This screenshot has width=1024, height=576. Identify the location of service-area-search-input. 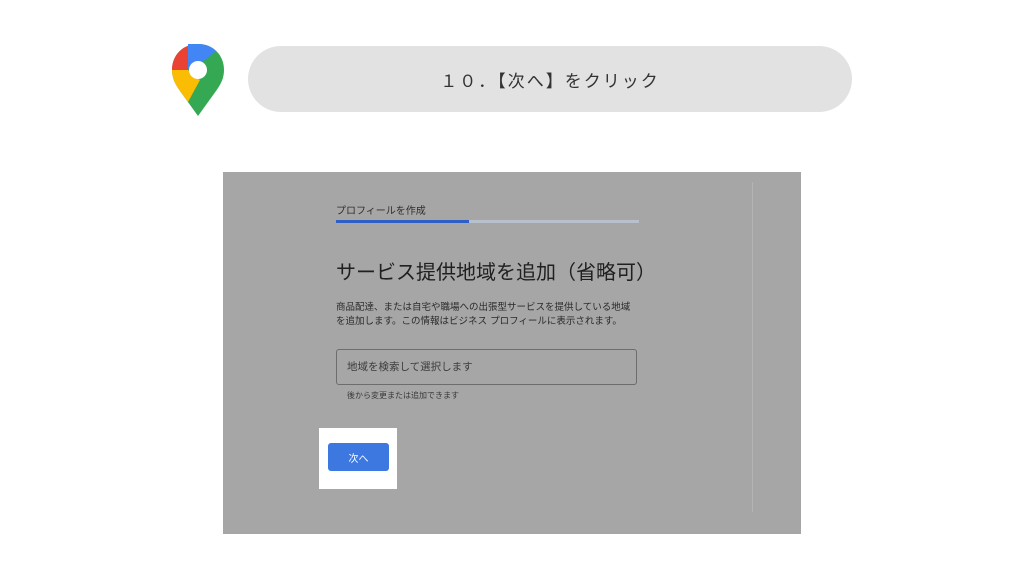
(486, 367).